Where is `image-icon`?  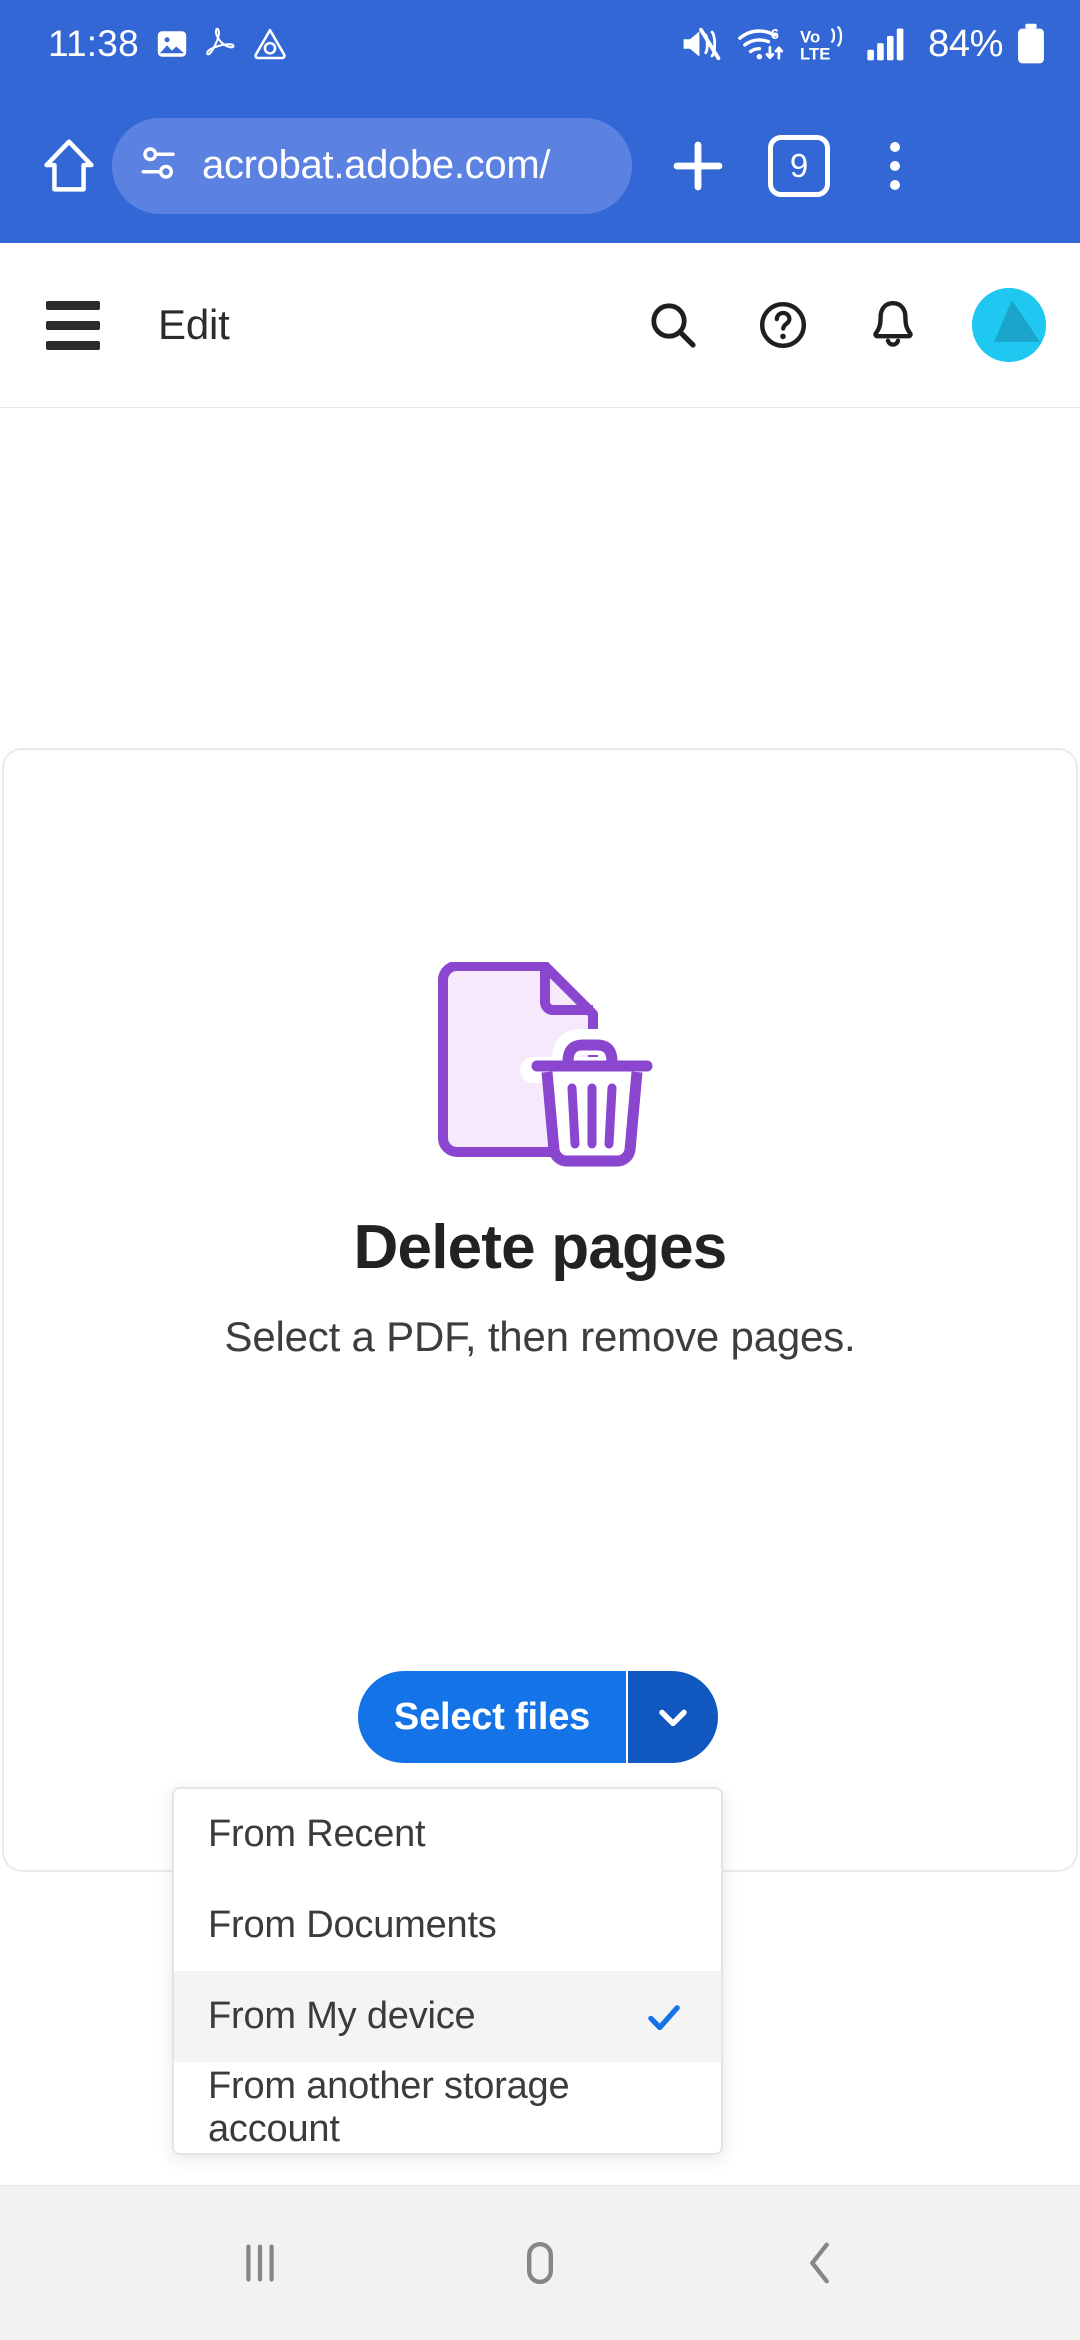 image-icon is located at coordinates (172, 44).